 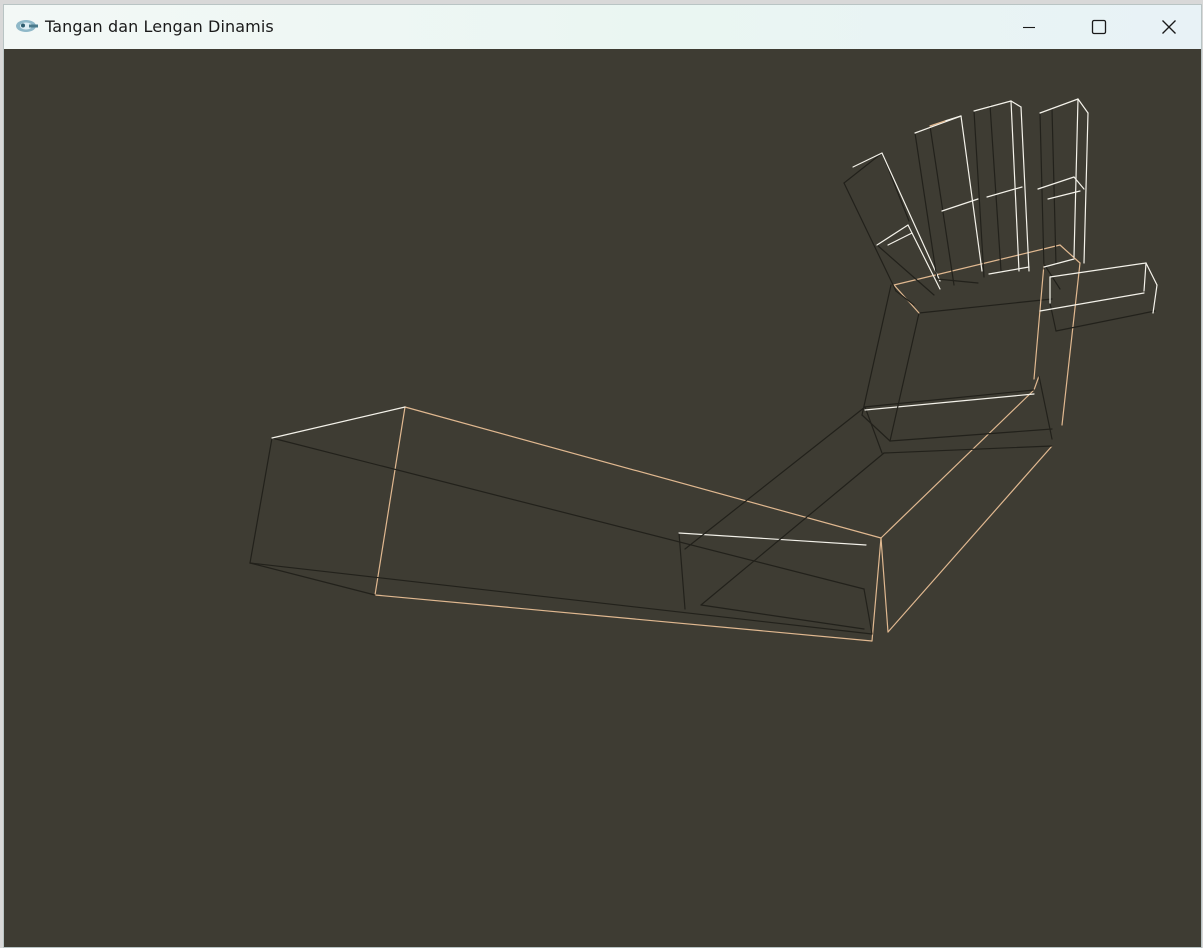 I want to click on finger-3-wireframe, so click(x=1001, y=189).